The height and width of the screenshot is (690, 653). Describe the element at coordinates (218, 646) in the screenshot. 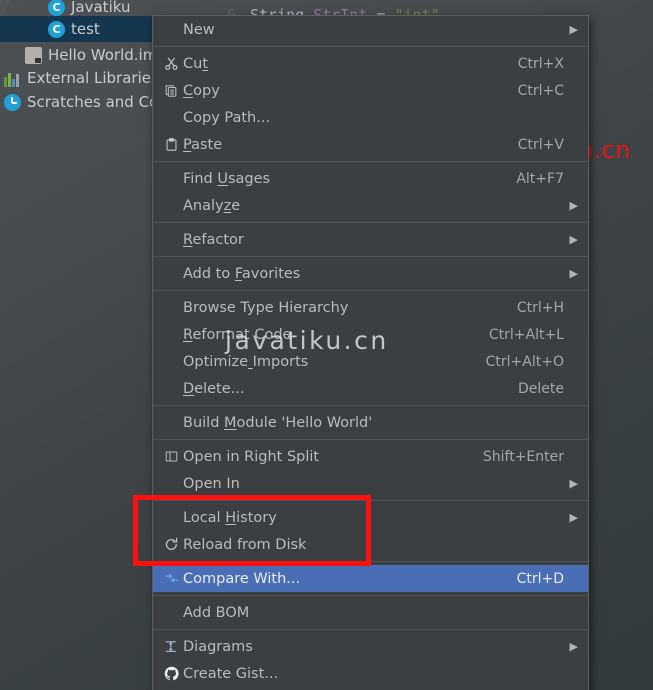

I see `menu-item-label: Diagrams` at that location.